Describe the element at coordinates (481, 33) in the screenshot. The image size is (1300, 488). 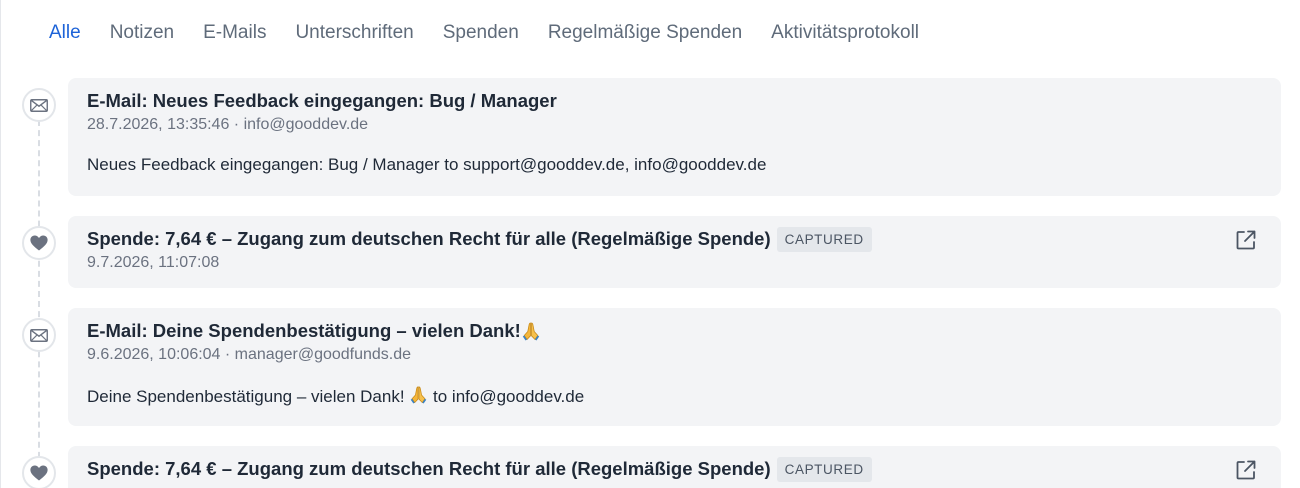
I see `tab-spenden: Spenden` at that location.